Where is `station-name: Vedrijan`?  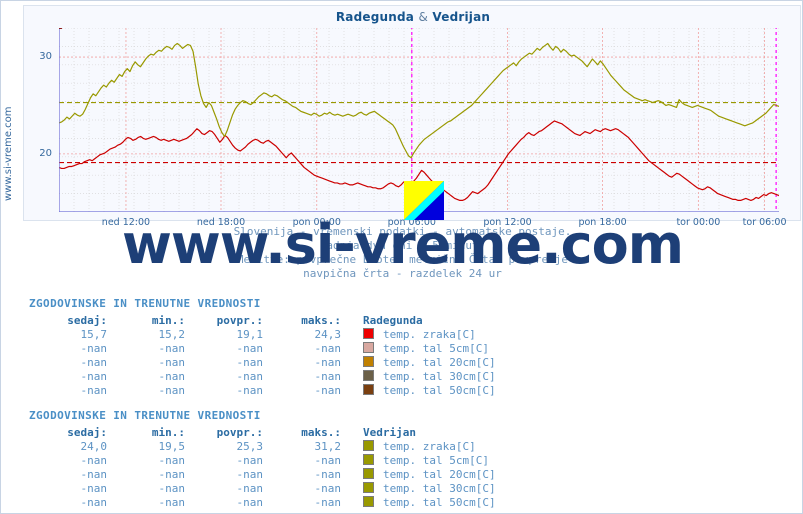 station-name: Vedrijan is located at coordinates (389, 432).